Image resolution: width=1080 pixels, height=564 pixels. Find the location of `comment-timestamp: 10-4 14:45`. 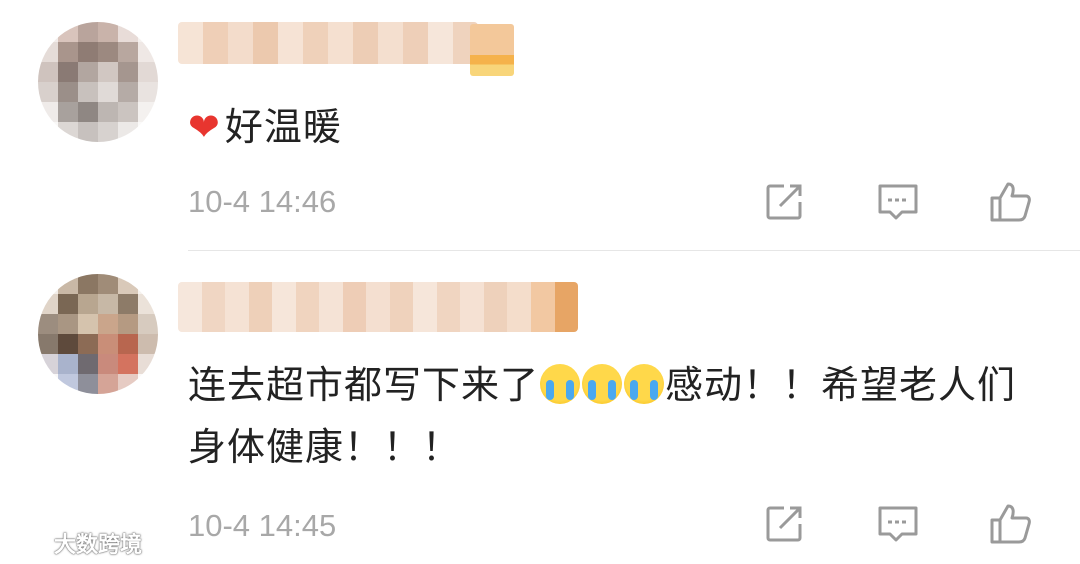

comment-timestamp: 10-4 14:45 is located at coordinates (262, 525).